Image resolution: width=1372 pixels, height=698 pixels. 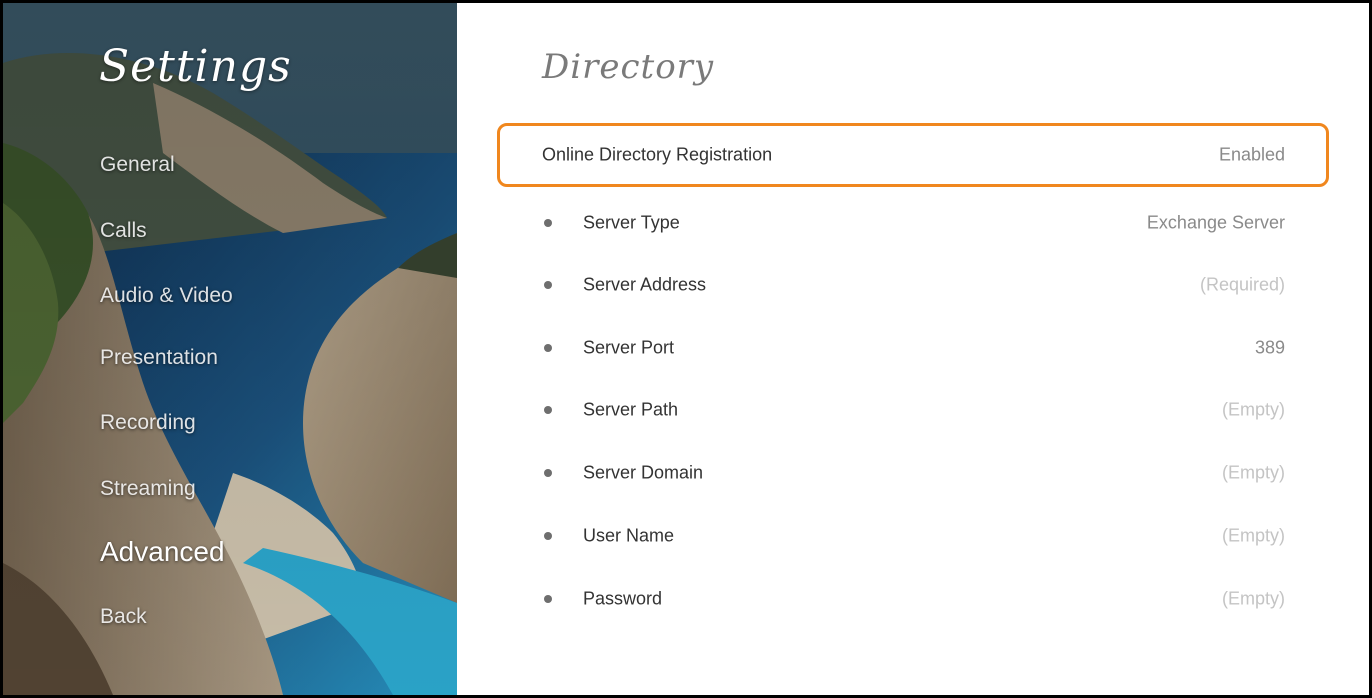 I want to click on nav-item-advanced: Advanced, so click(x=162, y=552).